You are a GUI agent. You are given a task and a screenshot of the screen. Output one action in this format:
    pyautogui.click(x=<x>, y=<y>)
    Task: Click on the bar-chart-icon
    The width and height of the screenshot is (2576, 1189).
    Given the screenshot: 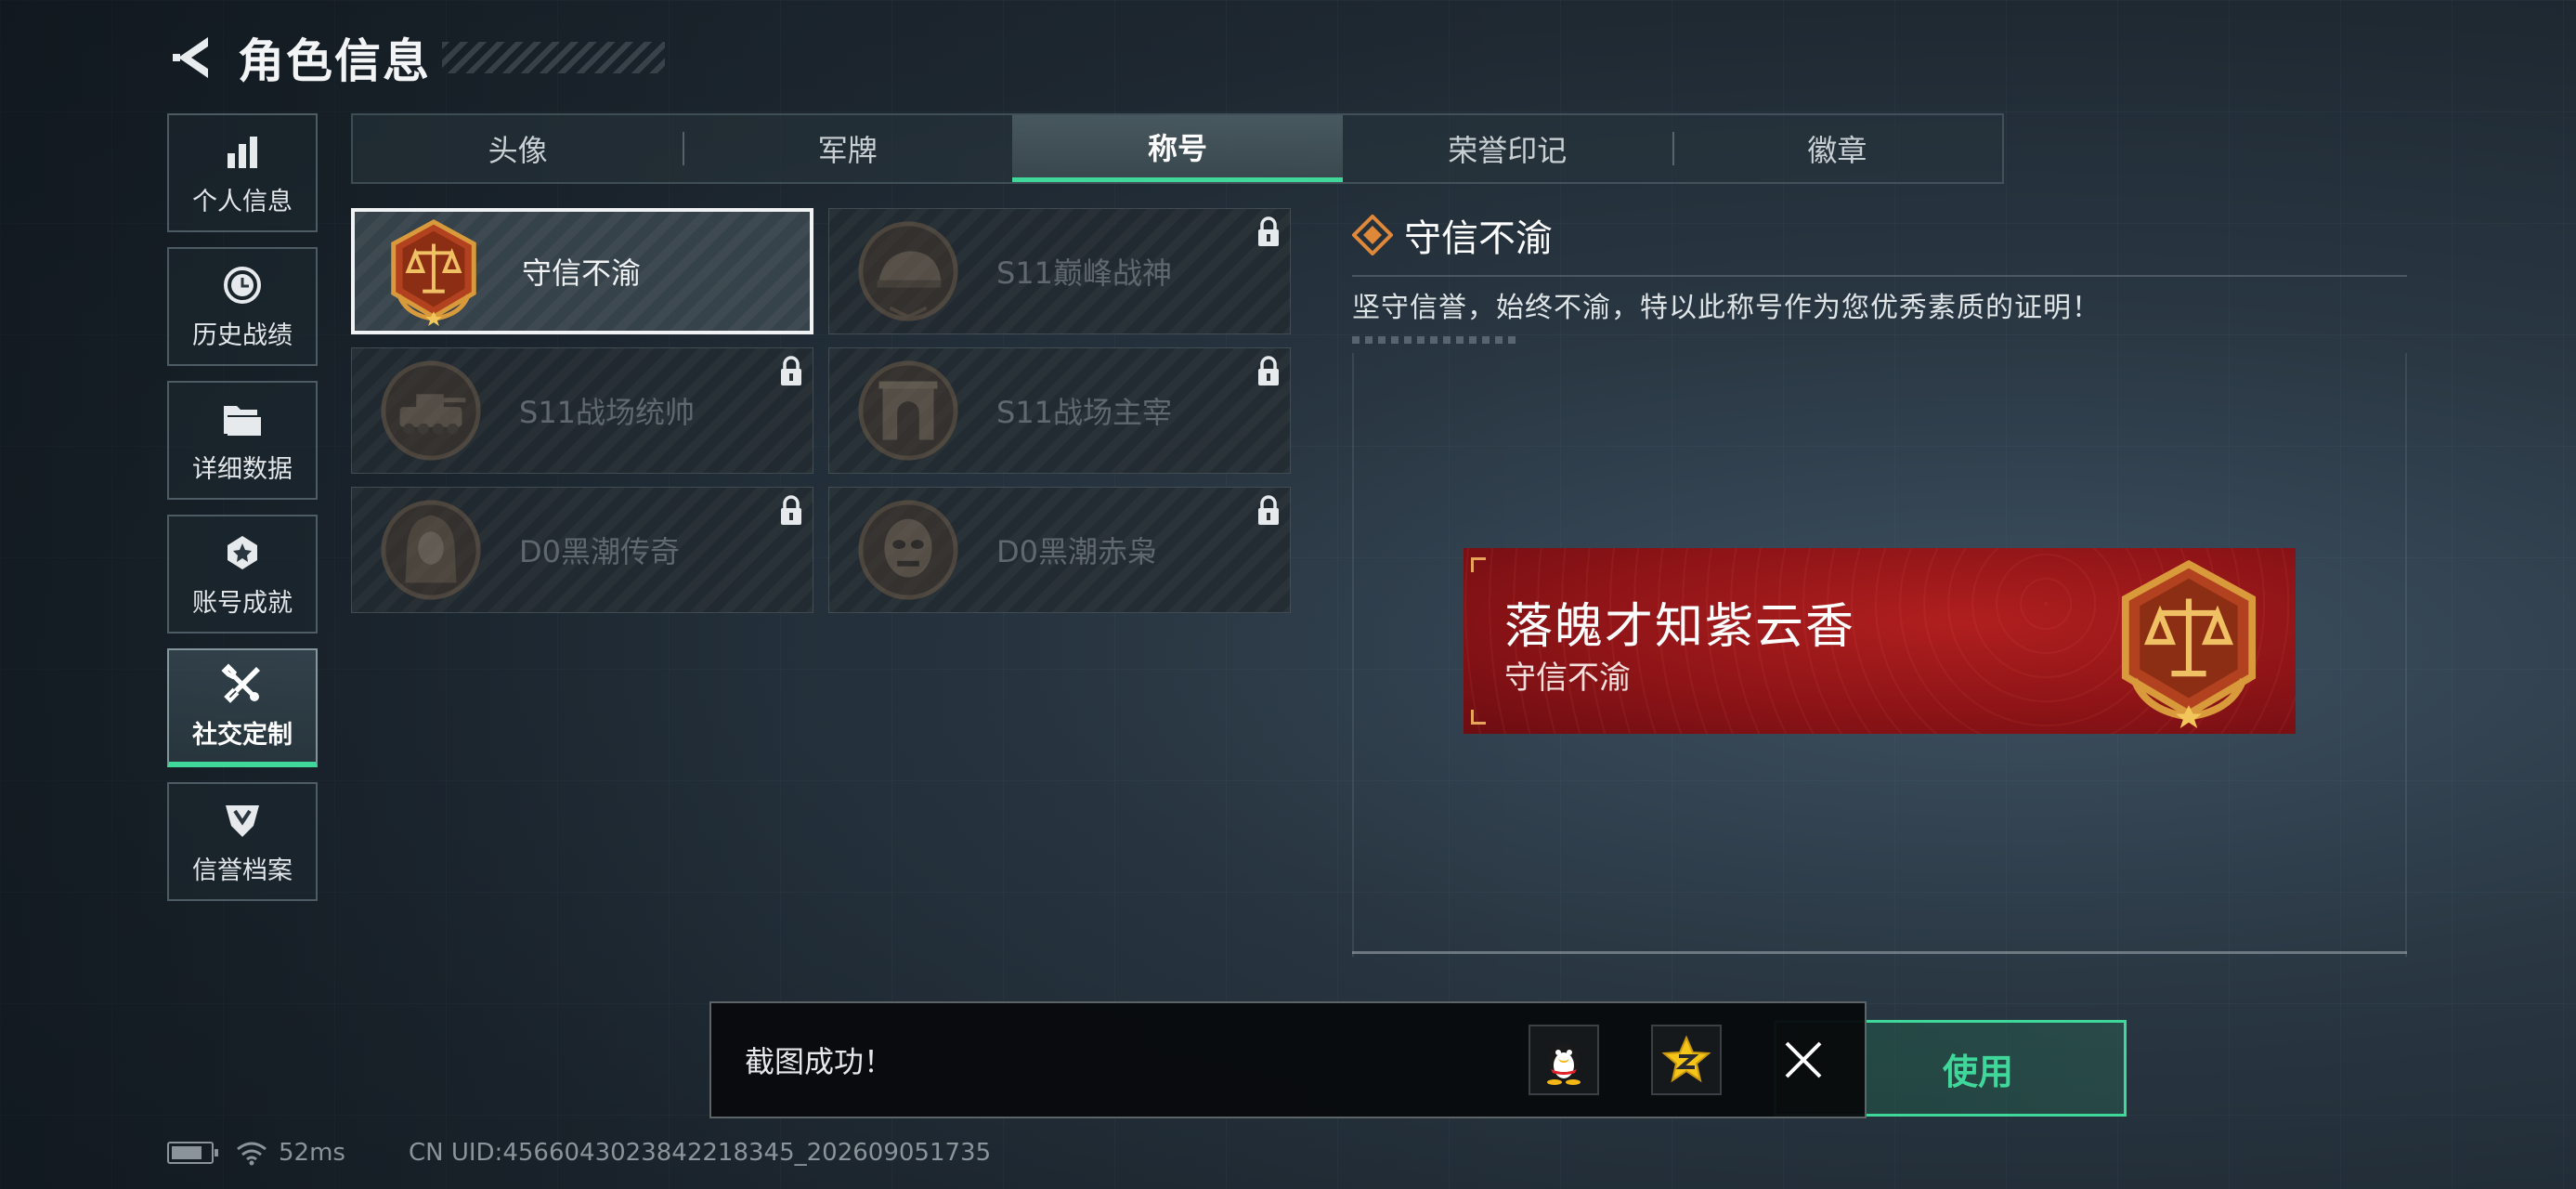 What is the action you would take?
    pyautogui.click(x=243, y=151)
    